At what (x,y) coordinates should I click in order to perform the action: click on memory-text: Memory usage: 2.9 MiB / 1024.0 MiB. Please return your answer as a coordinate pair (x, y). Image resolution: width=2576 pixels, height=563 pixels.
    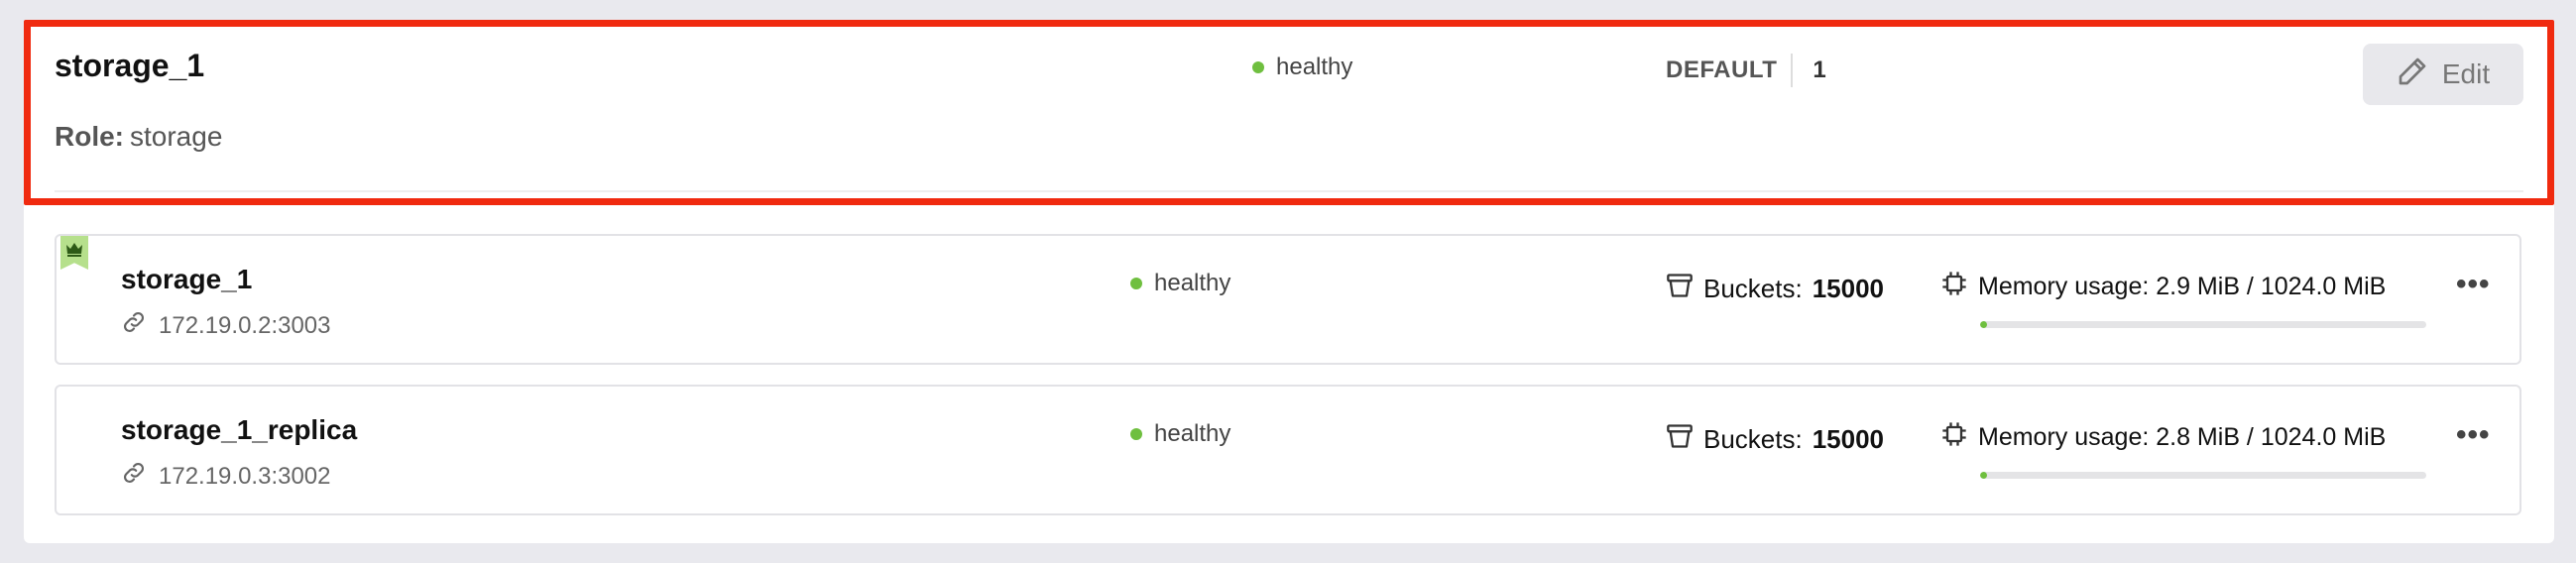
    Looking at the image, I should click on (2182, 286).